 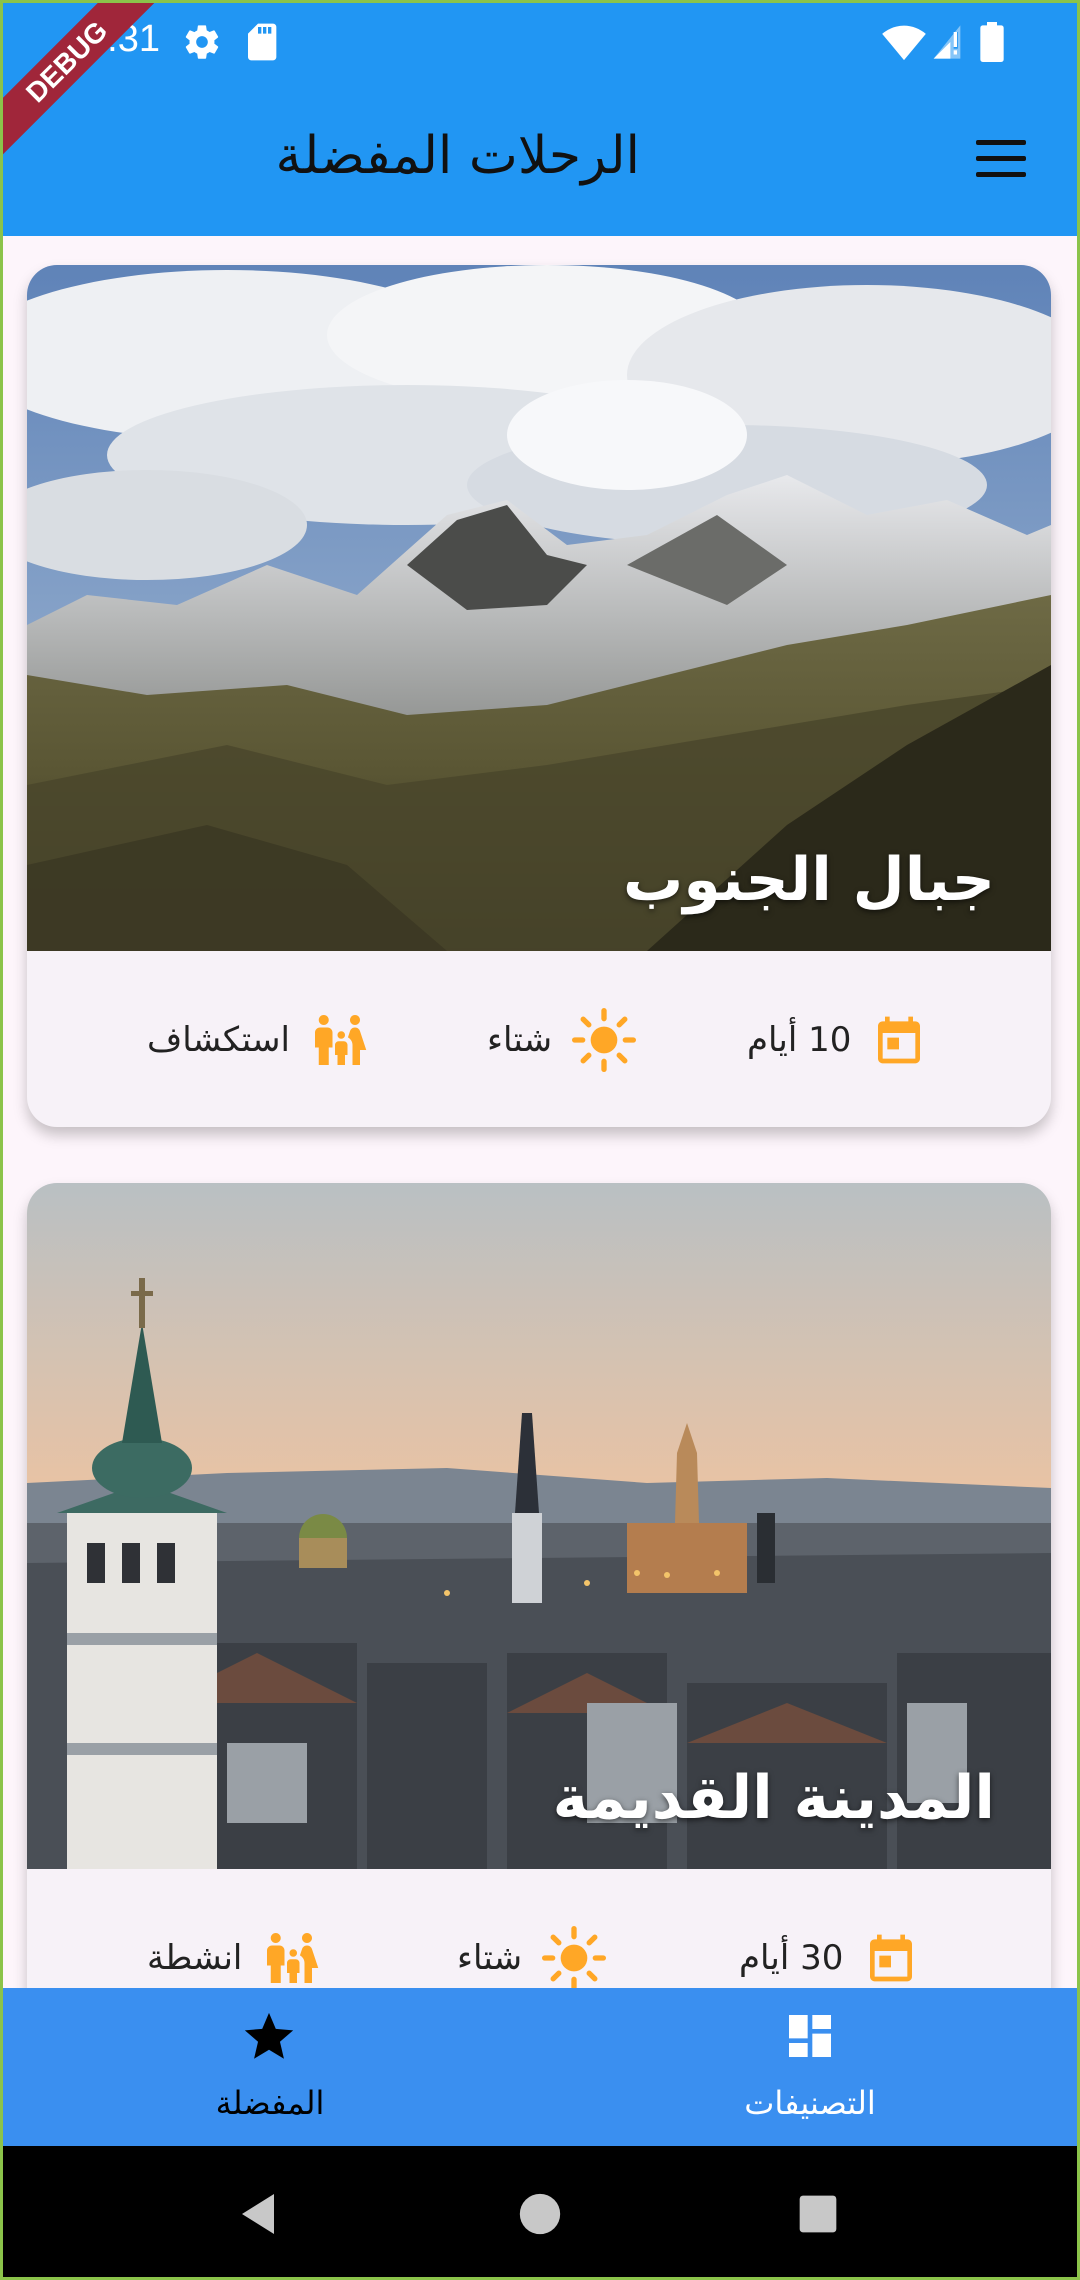 I want to click on app-bar: DEBUG 1:31 الرحلات المفضلة, so click(x=540, y=118).